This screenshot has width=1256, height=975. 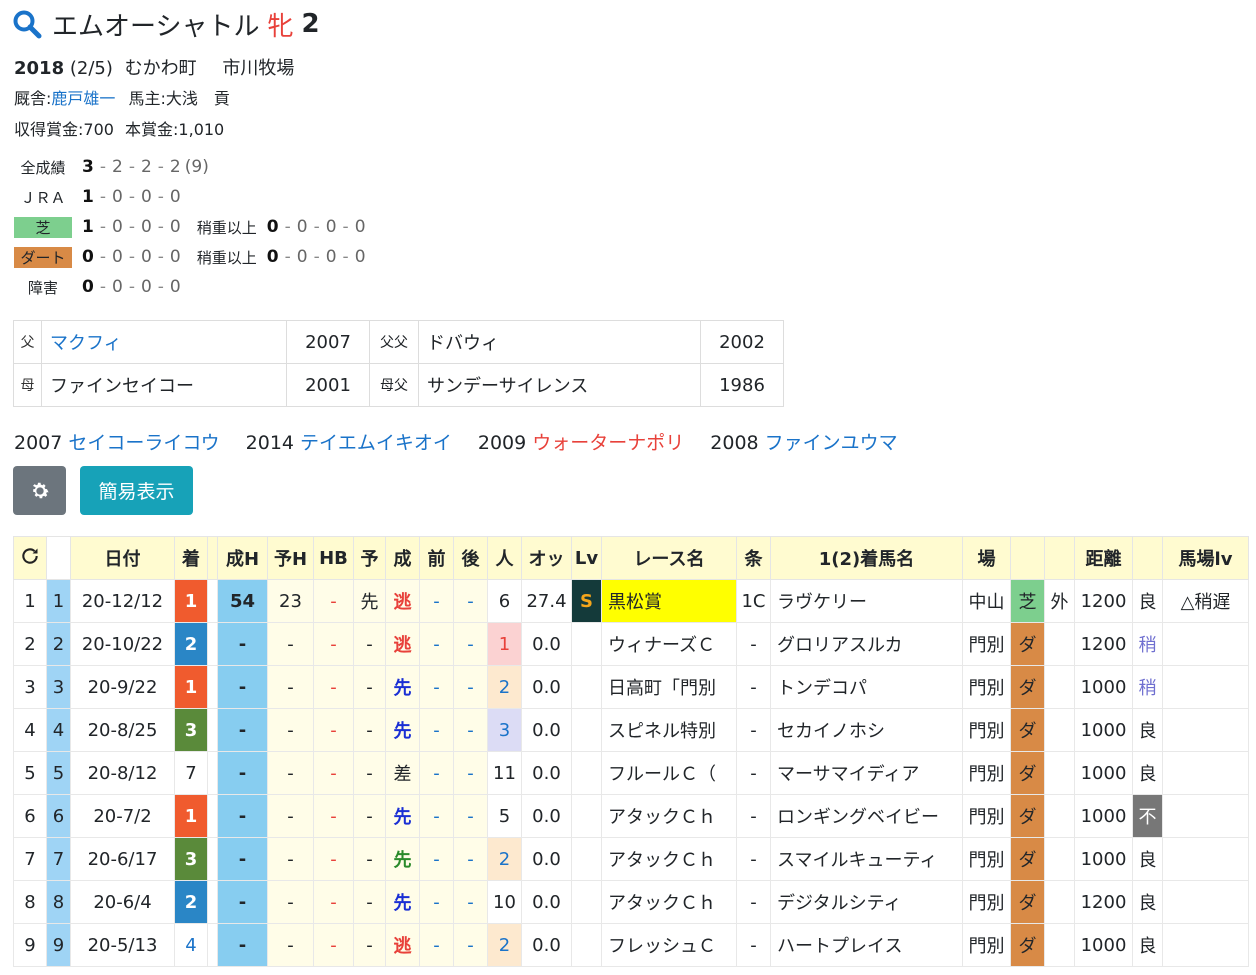 I want to click on winner-name: デジタルシティ, so click(x=866, y=902).